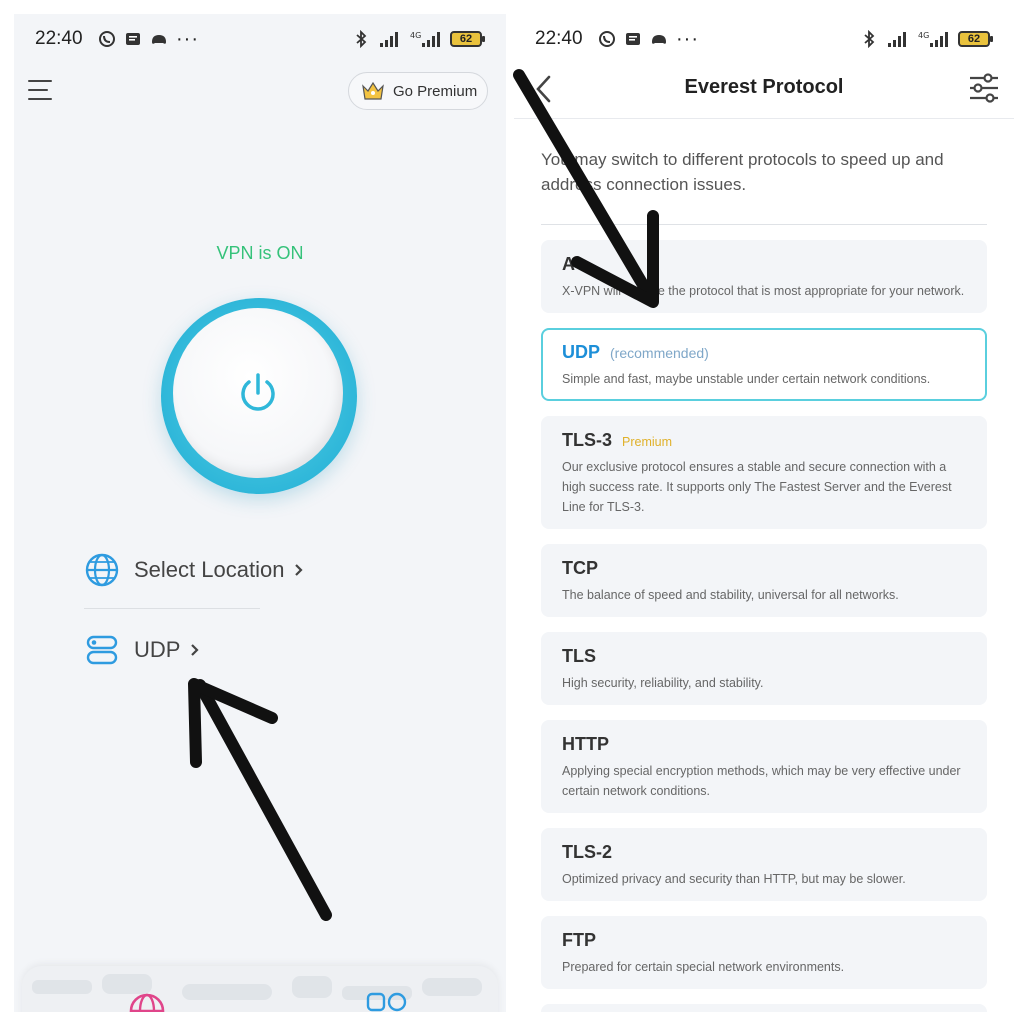 This screenshot has height=1024, width=1024. I want to click on world-map-pattern, so click(257, 987).